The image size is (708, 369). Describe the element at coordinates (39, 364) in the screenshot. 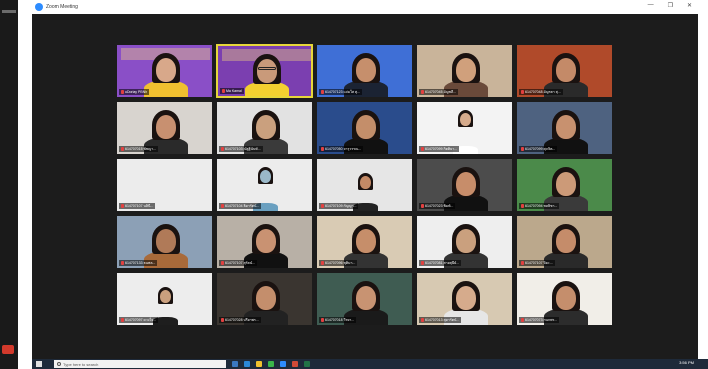

I see `start-icon` at that location.